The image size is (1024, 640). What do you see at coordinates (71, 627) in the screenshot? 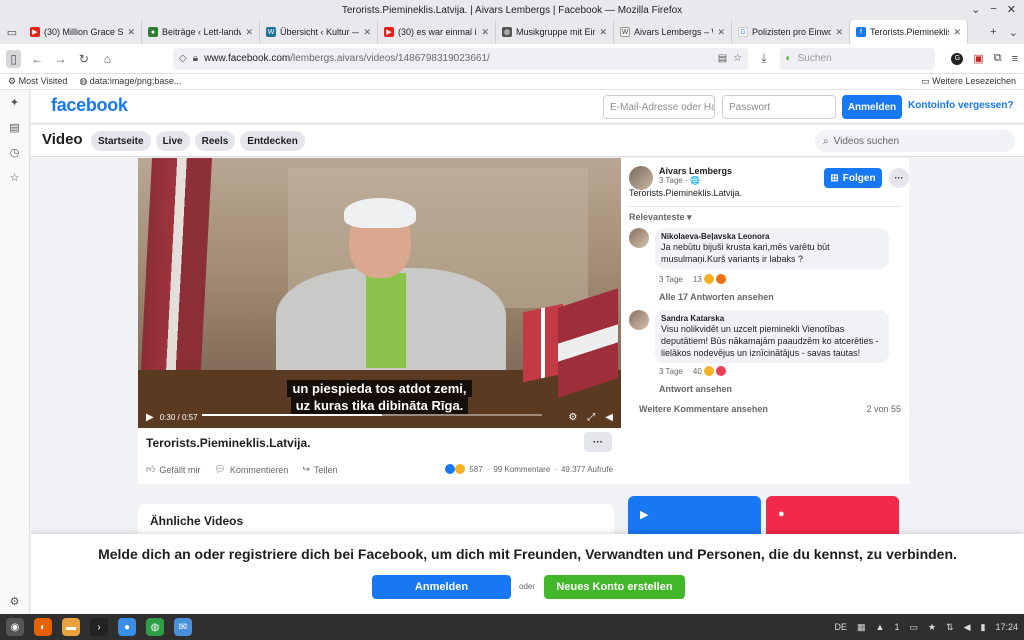
I see `files-icon: ▬` at bounding box center [71, 627].